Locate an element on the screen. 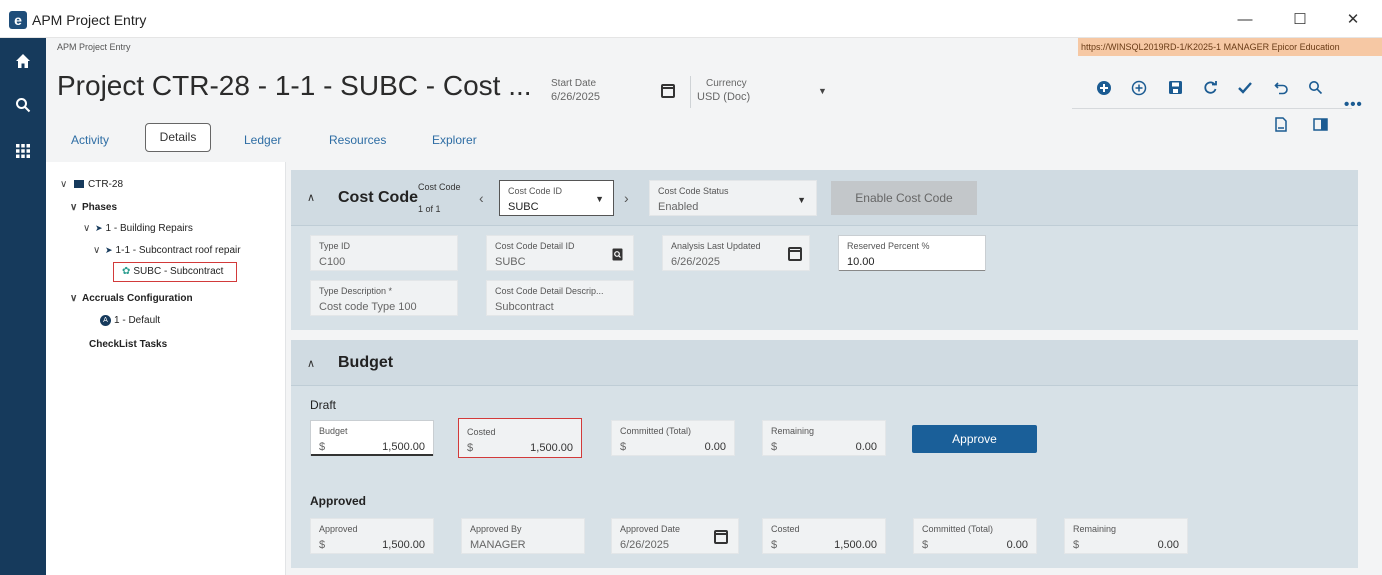 The image size is (1382, 575). home-icon is located at coordinates (23, 60).